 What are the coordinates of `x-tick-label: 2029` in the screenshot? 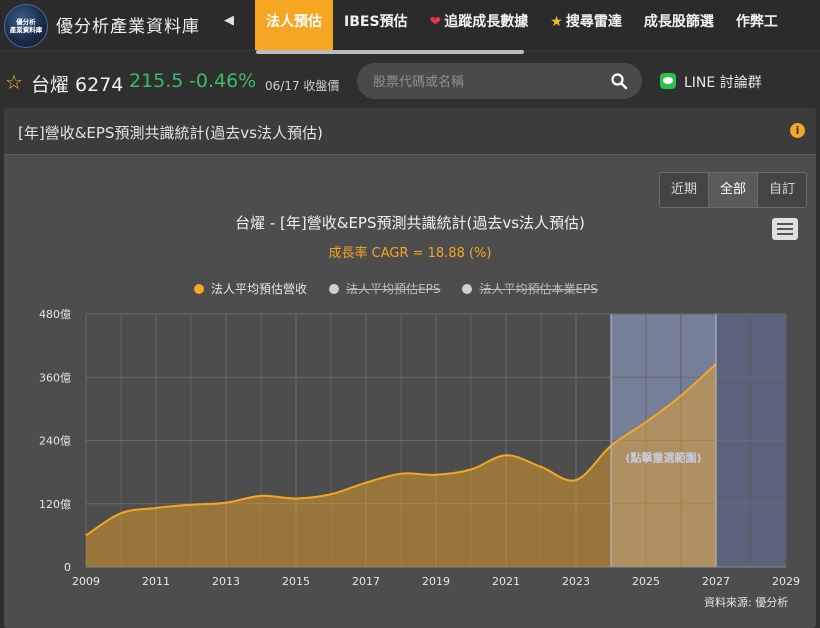 It's located at (786, 581).